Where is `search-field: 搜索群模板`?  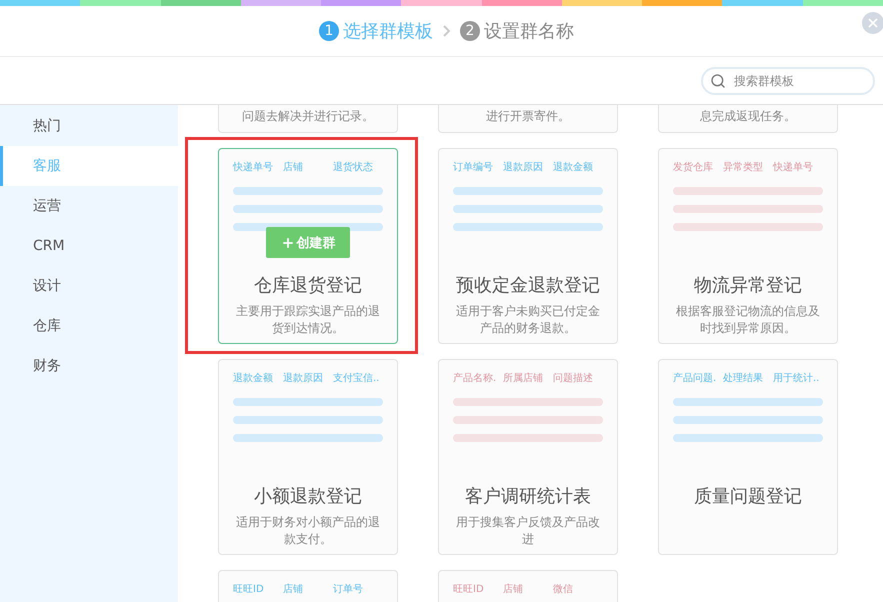 search-field: 搜索群模板 is located at coordinates (788, 80).